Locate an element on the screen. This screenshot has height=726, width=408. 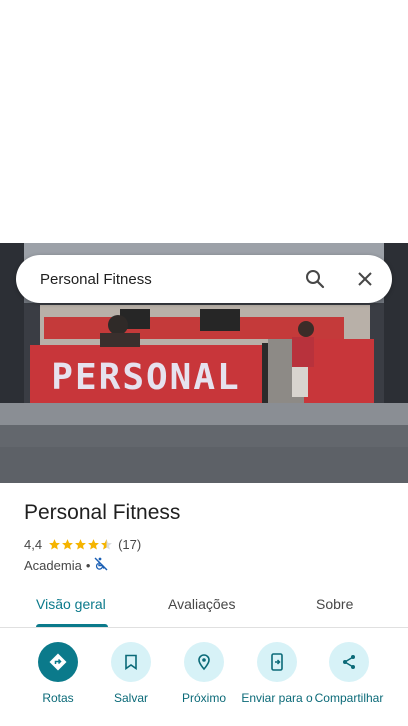
tab-reviews: Avaliações is located at coordinates (201, 604).